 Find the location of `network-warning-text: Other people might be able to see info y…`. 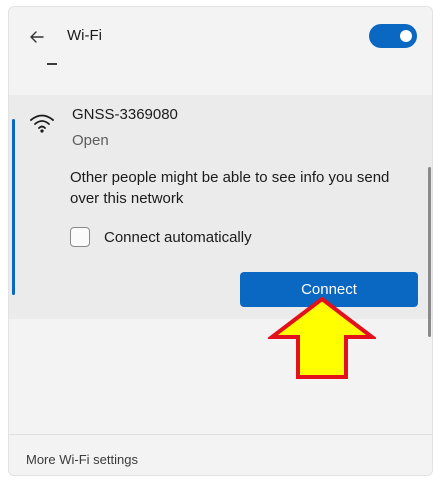

network-warning-text: Other people might be able to see info y… is located at coordinates (230, 188).